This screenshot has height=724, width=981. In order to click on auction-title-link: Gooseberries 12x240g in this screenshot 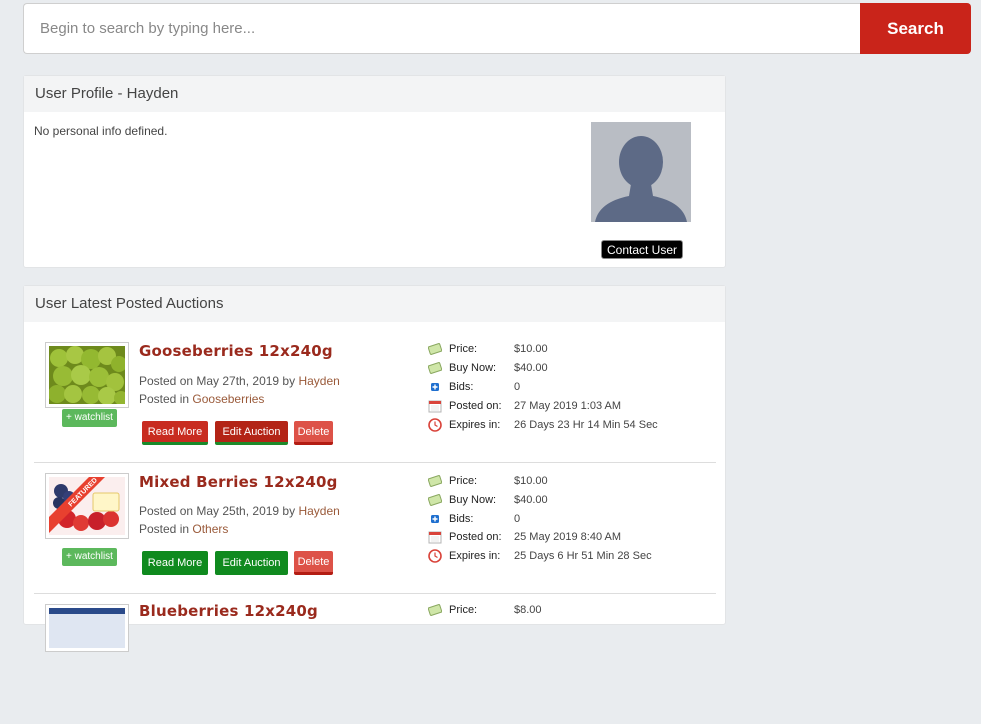, I will do `click(236, 351)`.